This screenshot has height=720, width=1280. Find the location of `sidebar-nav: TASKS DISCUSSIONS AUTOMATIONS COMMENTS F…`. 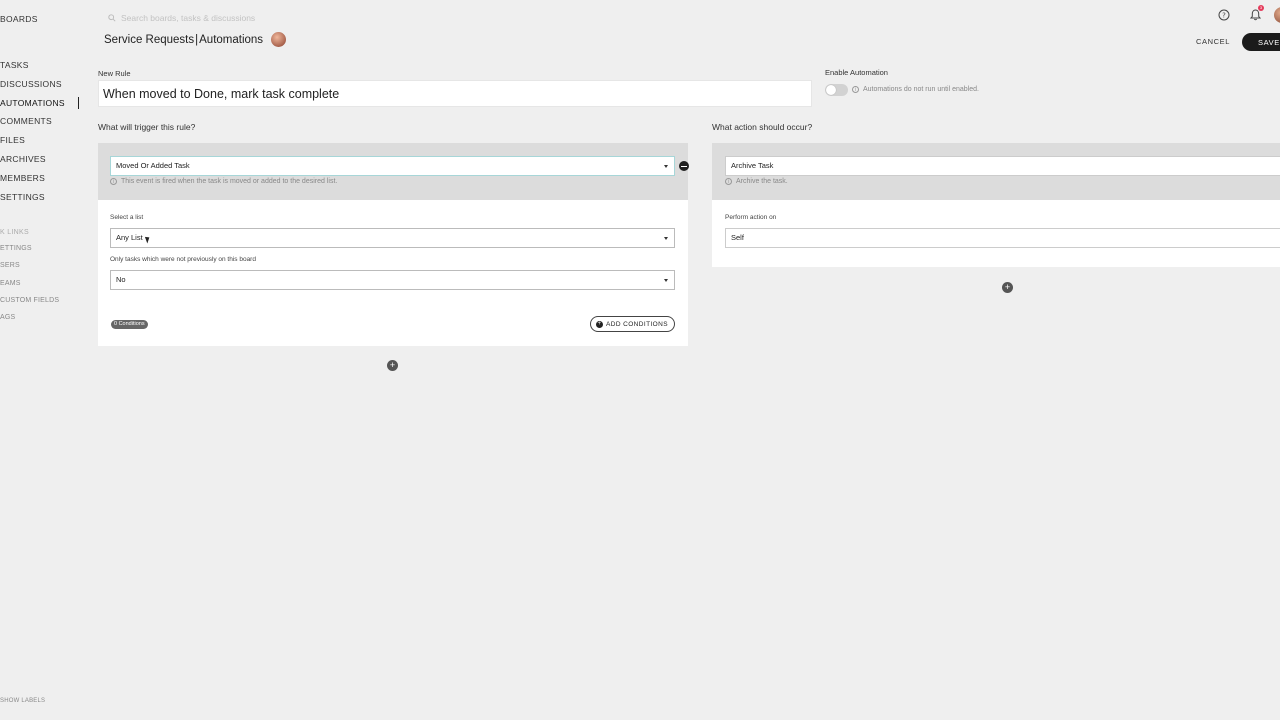

sidebar-nav: TASKS DISCUSSIONS AUTOMATIONS COMMENTS F… is located at coordinates (32, 134).